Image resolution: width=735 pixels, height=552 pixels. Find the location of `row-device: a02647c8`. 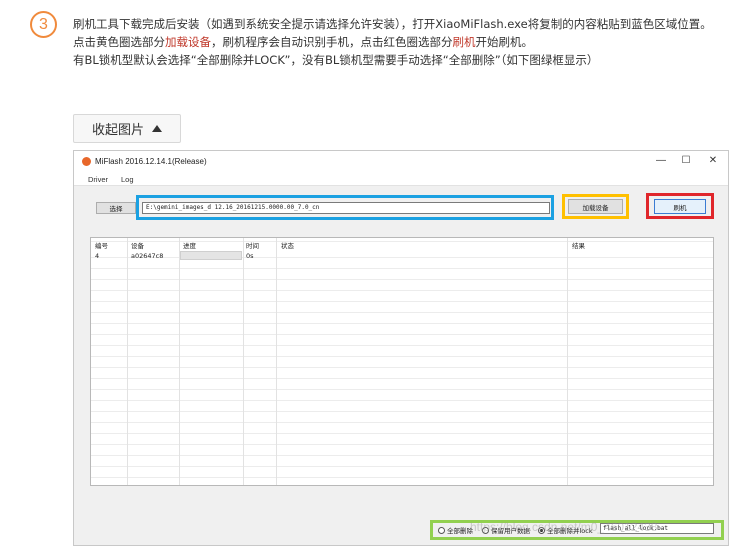

row-device: a02647c8 is located at coordinates (147, 256).